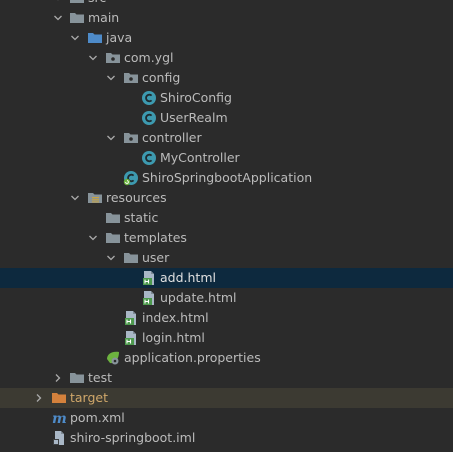 This screenshot has width=453, height=452. I want to click on tree-row-src: src, so click(226, 4).